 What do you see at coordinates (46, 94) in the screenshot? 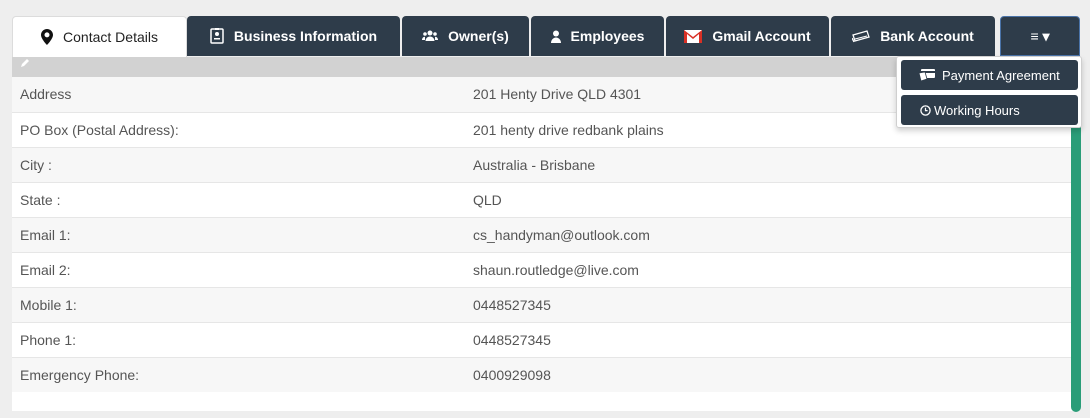
I see `row-label: Address` at bounding box center [46, 94].